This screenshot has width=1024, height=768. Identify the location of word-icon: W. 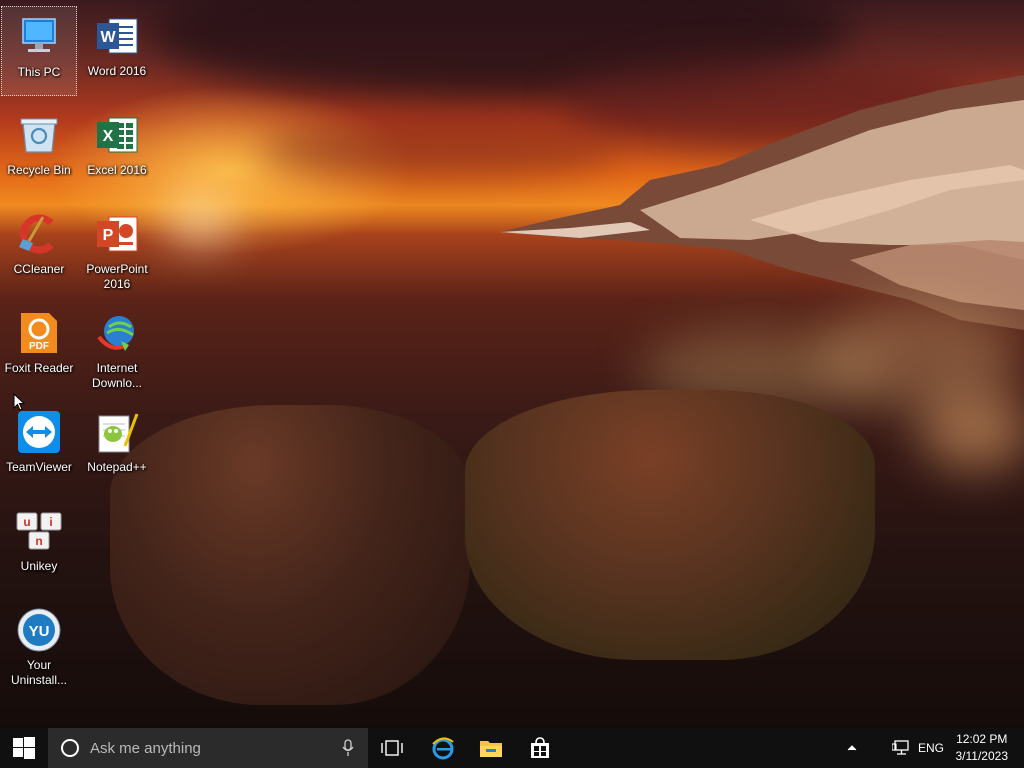
(117, 36).